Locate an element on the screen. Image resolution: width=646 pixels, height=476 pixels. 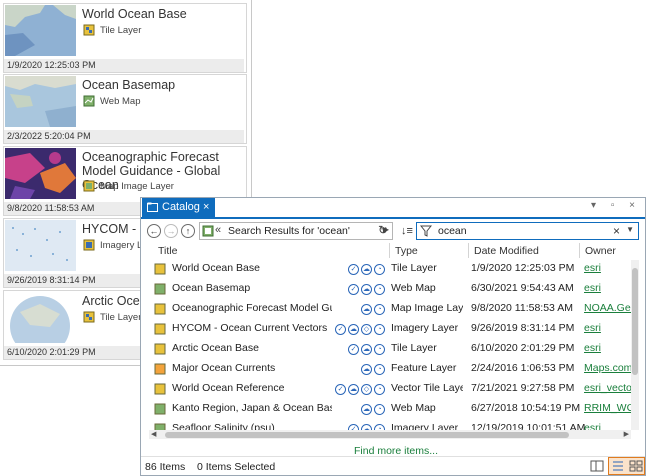
details-view-icon is located at coordinates (597, 466).